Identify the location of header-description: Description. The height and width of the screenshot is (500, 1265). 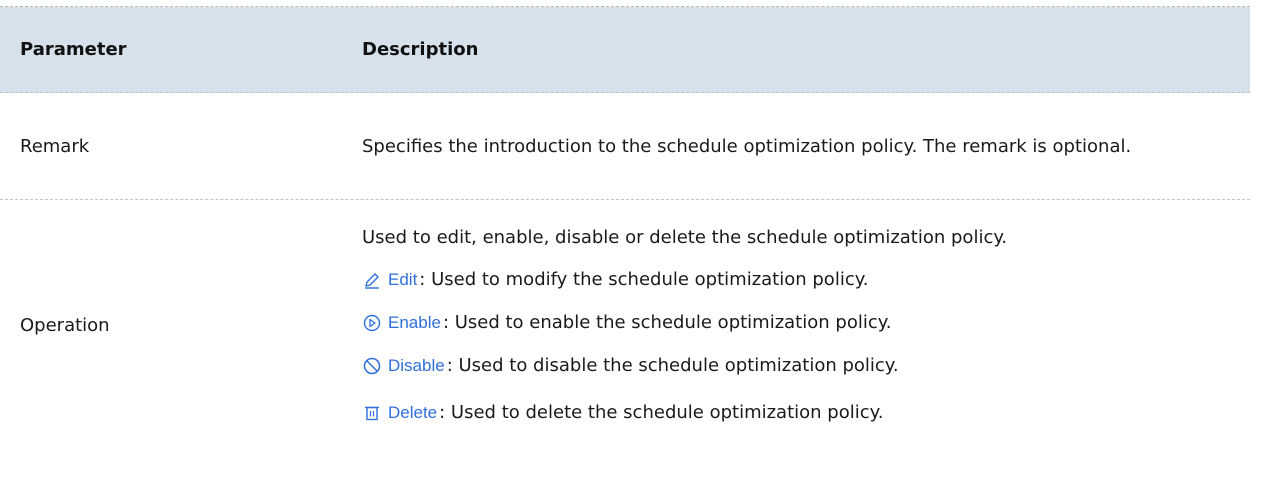
(420, 49).